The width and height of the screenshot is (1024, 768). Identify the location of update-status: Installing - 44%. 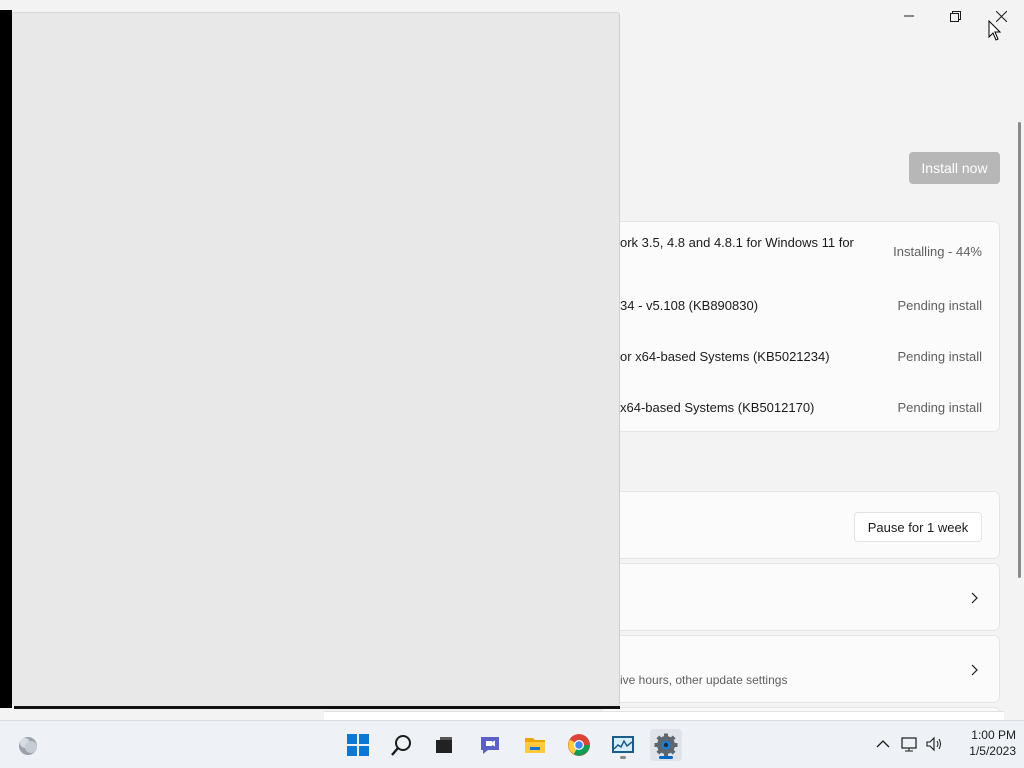
(937, 251).